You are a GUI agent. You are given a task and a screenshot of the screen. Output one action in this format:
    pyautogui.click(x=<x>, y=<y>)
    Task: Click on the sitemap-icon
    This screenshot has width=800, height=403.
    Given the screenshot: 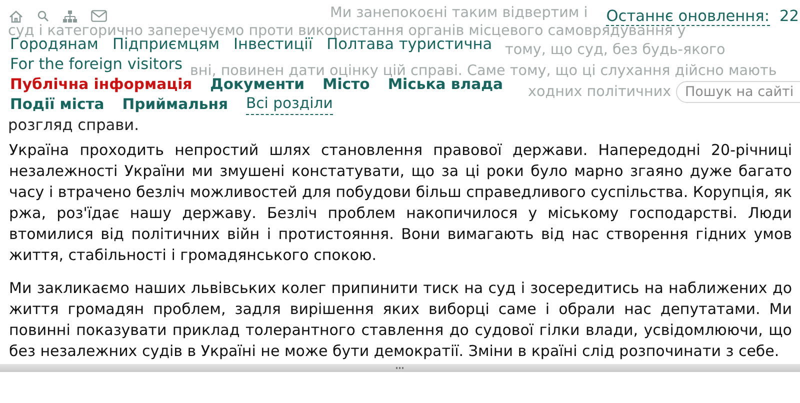 What is the action you would take?
    pyautogui.click(x=70, y=16)
    